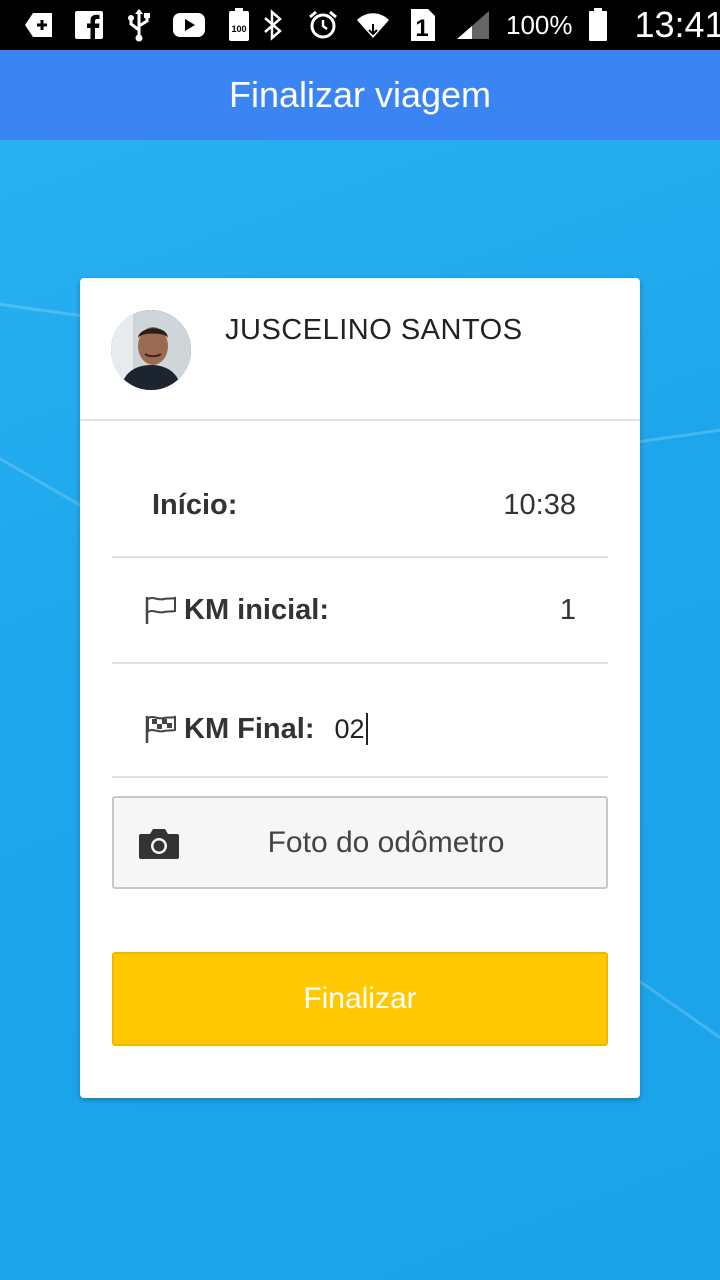 This screenshot has height=1280, width=720. I want to click on page-title: Finalizar viagem, so click(360, 94).